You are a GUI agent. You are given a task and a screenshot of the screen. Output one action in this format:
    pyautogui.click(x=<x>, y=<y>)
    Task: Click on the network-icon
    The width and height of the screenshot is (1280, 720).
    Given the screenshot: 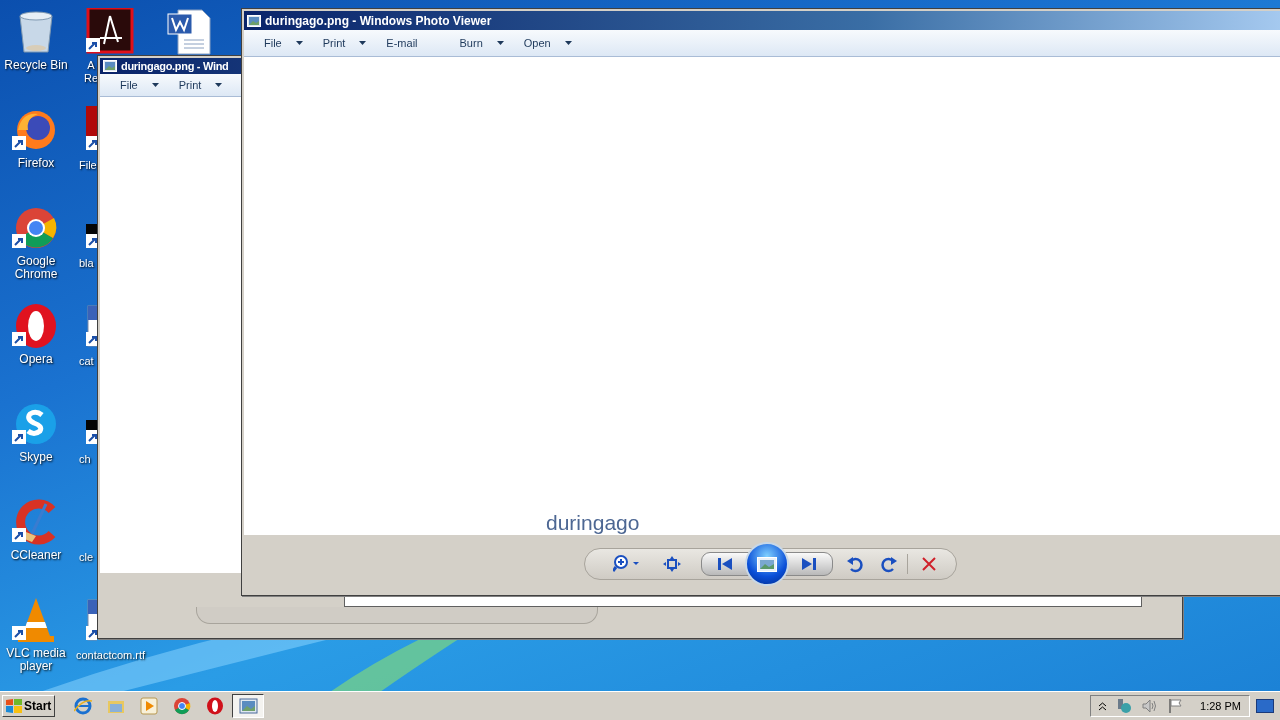 What is the action you would take?
    pyautogui.click(x=1124, y=706)
    